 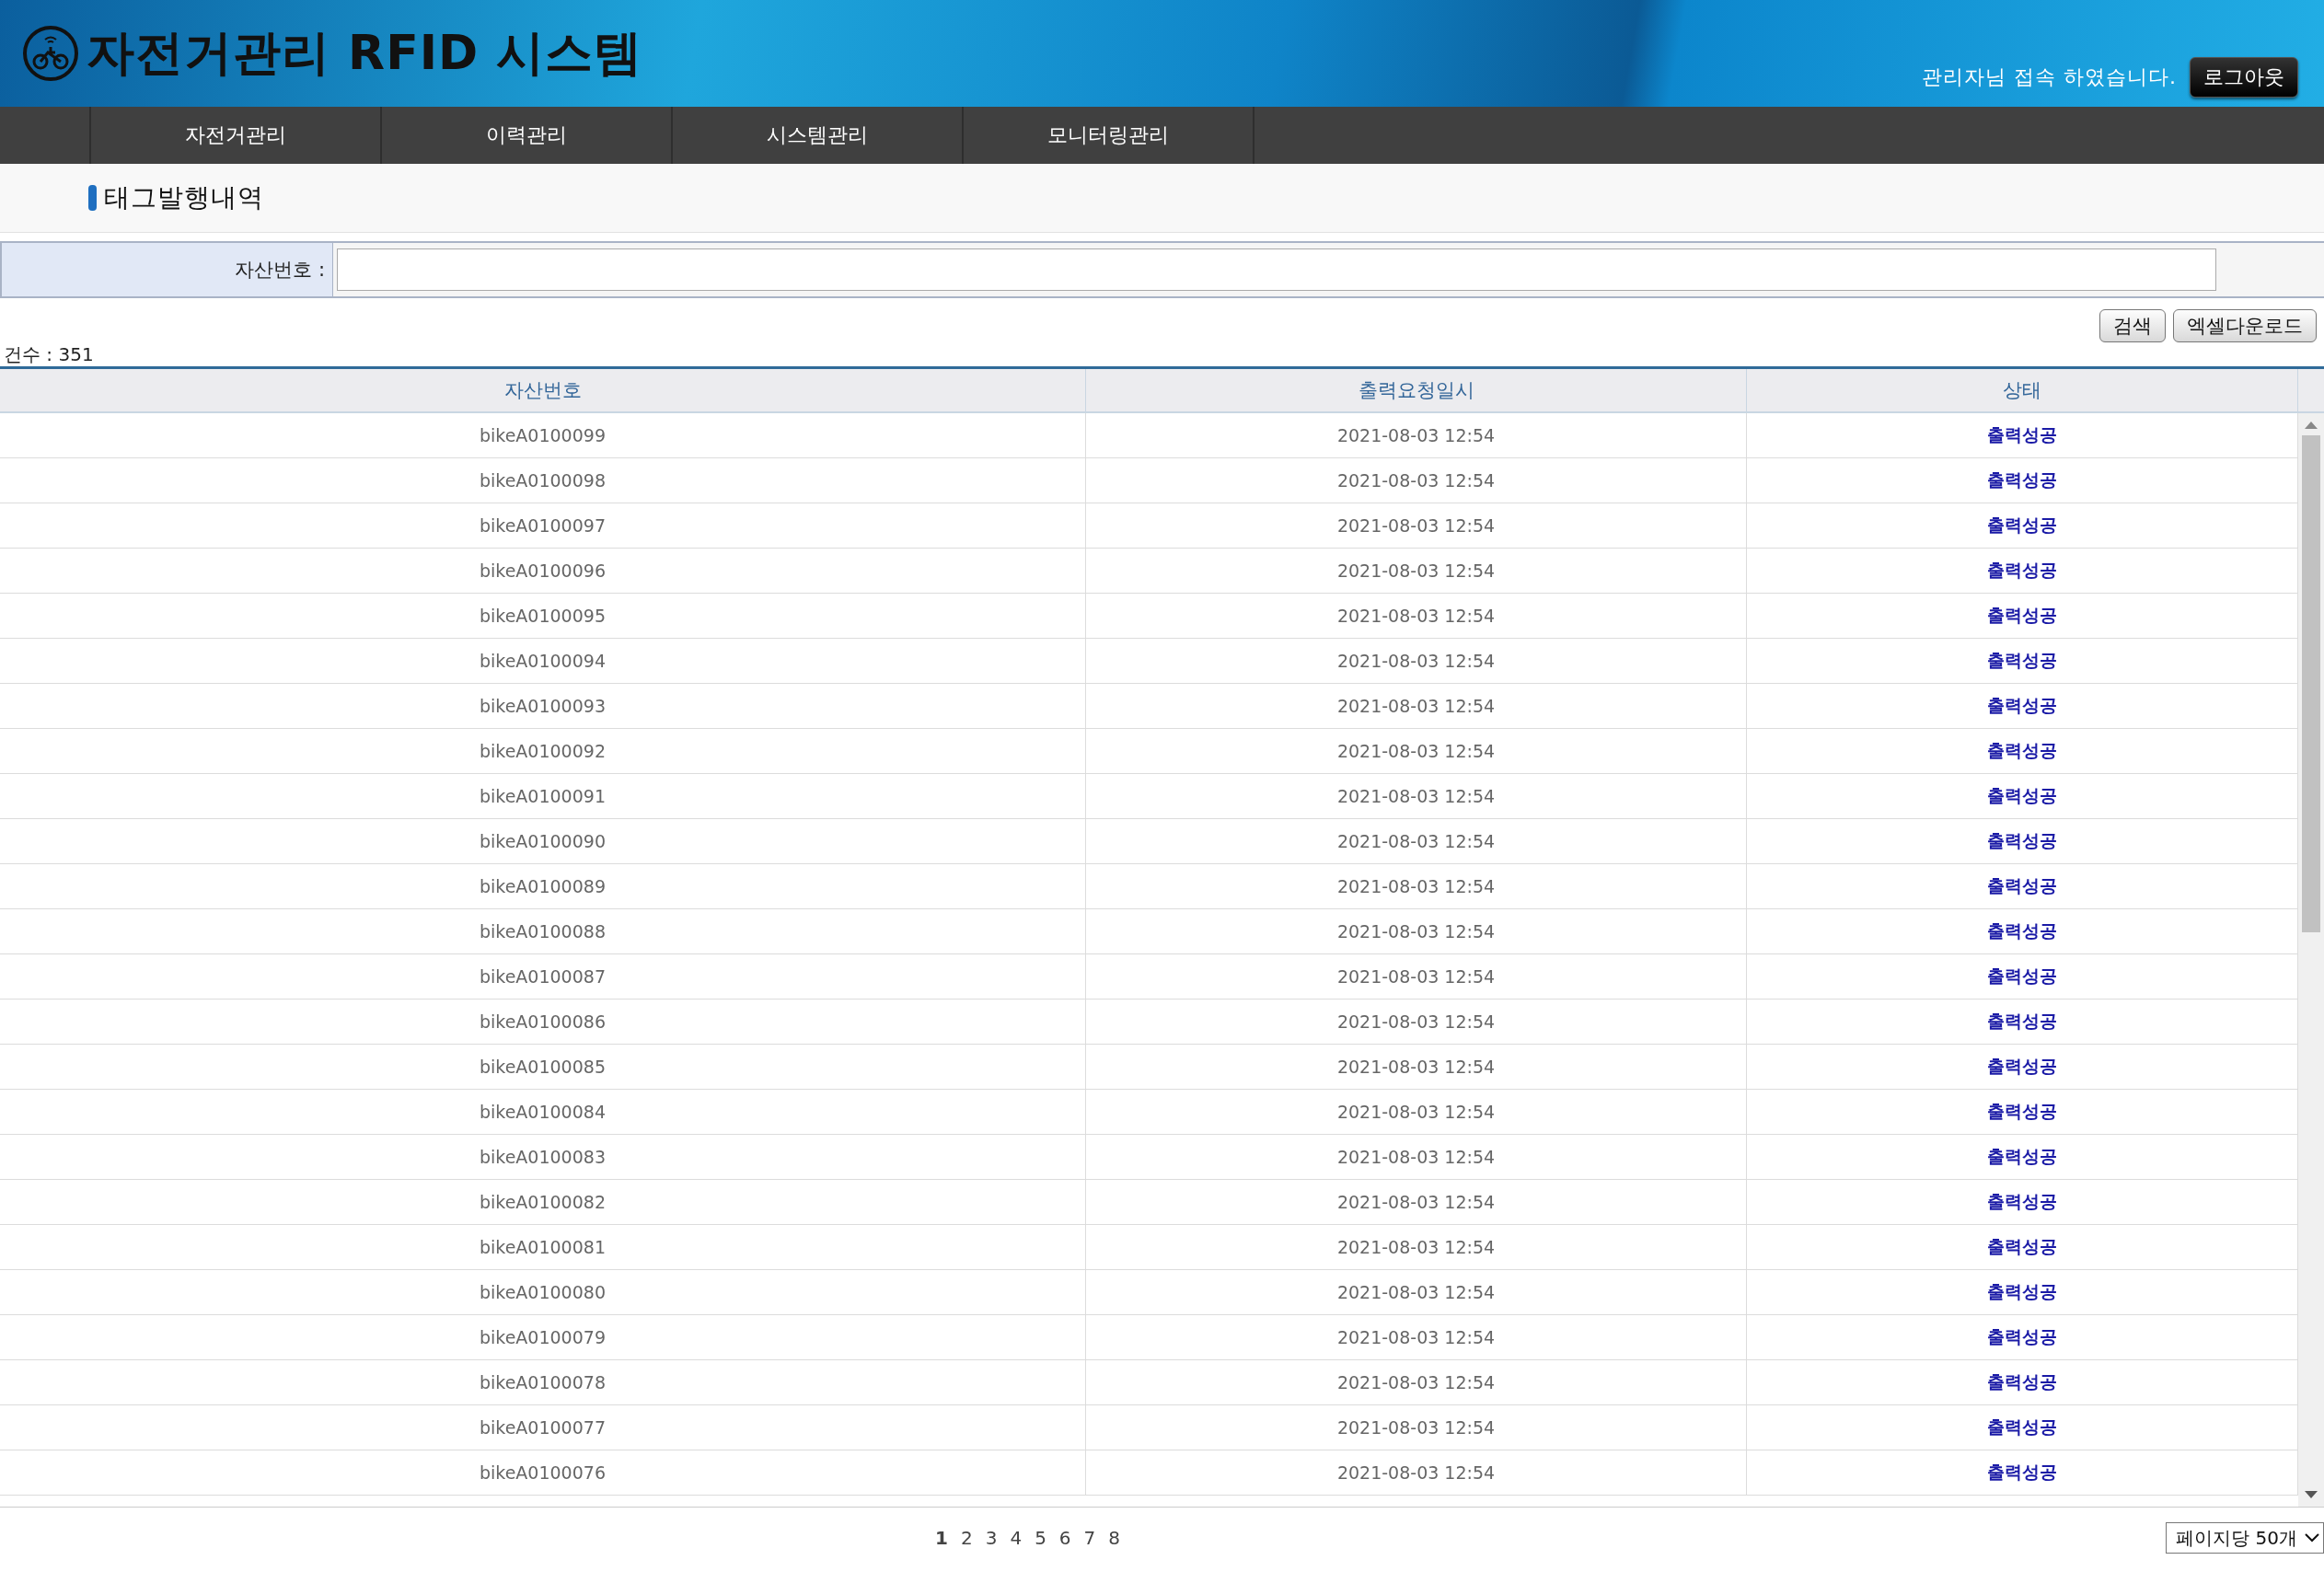 I want to click on table-cell: bikeA0100091, so click(x=543, y=796).